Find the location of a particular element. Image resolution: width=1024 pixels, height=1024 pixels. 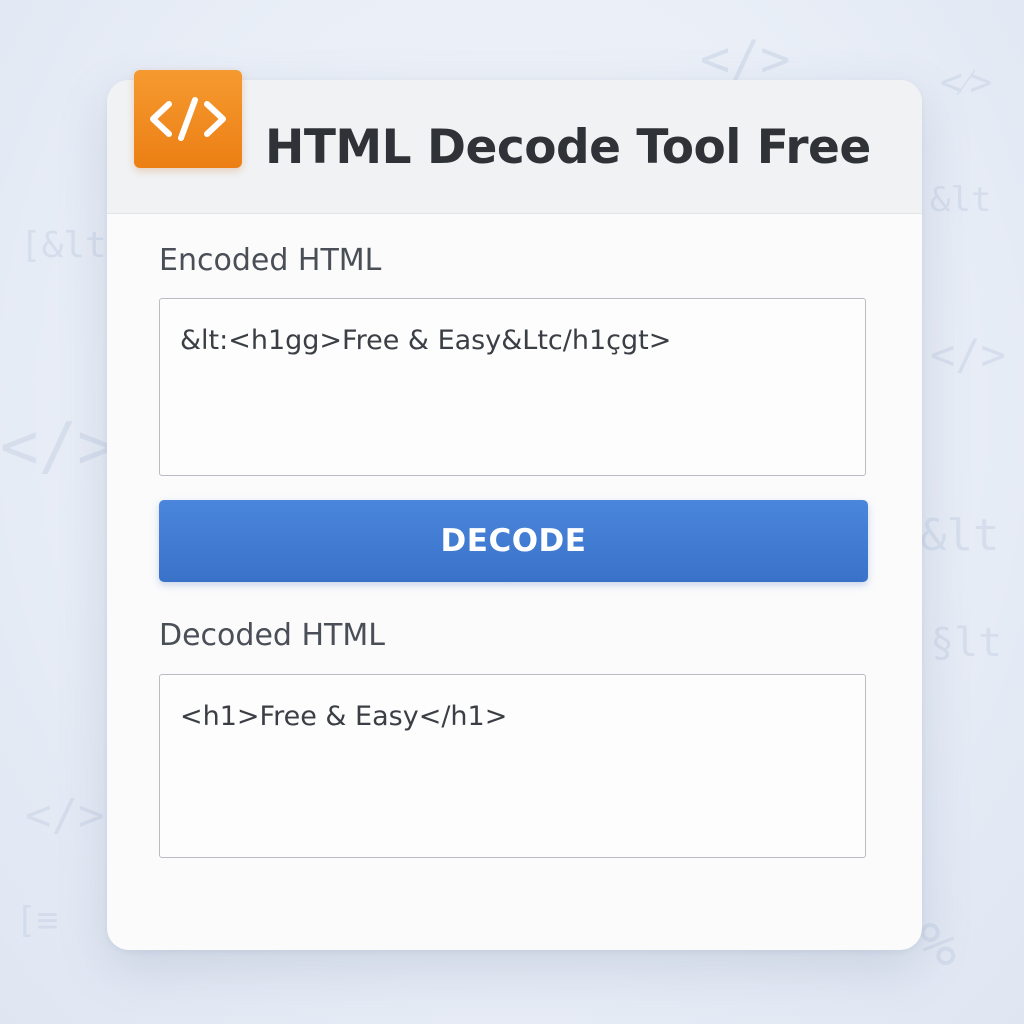

code-brackets-icon-glyph is located at coordinates (188, 119).